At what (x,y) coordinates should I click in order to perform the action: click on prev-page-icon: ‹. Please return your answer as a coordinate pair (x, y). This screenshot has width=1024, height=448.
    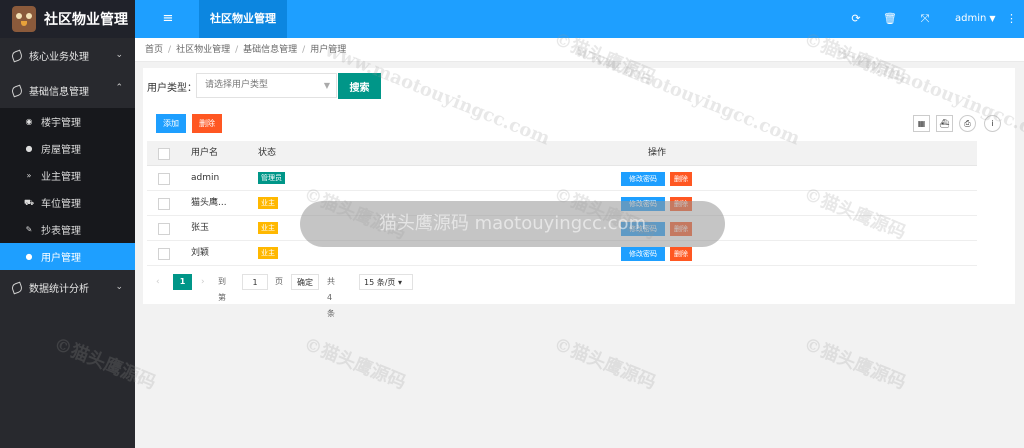
    Looking at the image, I should click on (158, 282).